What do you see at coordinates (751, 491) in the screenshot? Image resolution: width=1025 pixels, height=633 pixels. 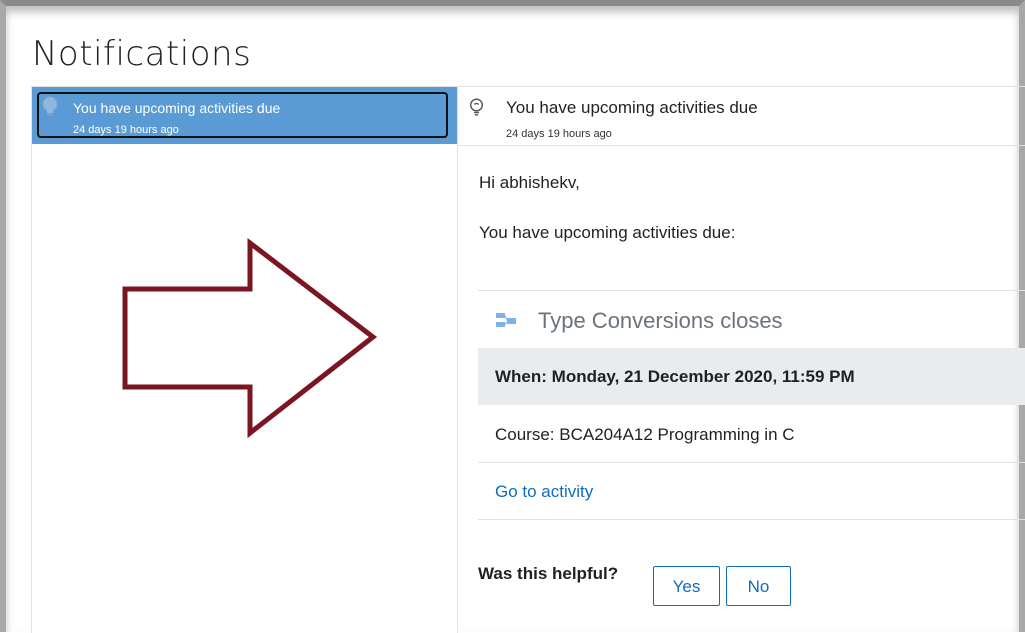 I see `event-link-row: Go to activity` at bounding box center [751, 491].